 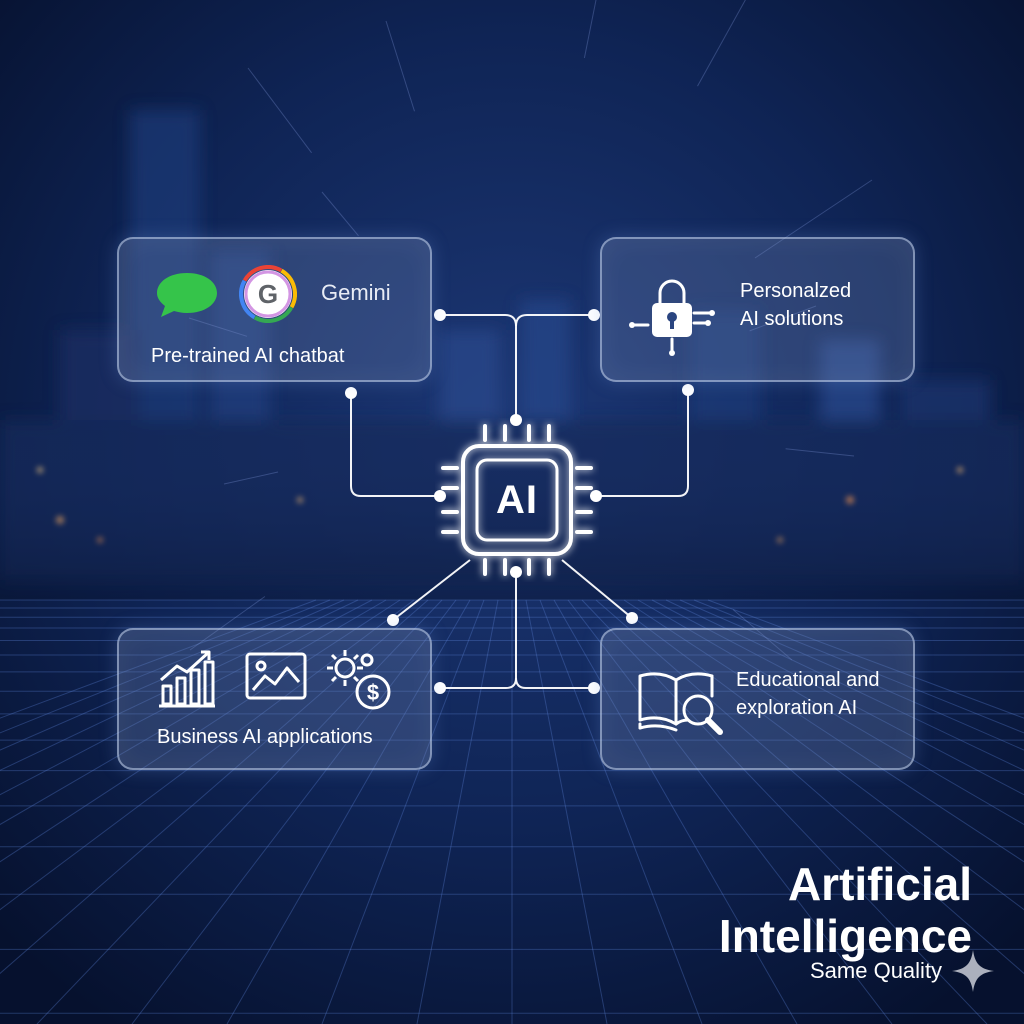 I want to click on card-pretrained-chatbot: G Gemini Pre-trained AI chatbat, so click(x=274, y=309).